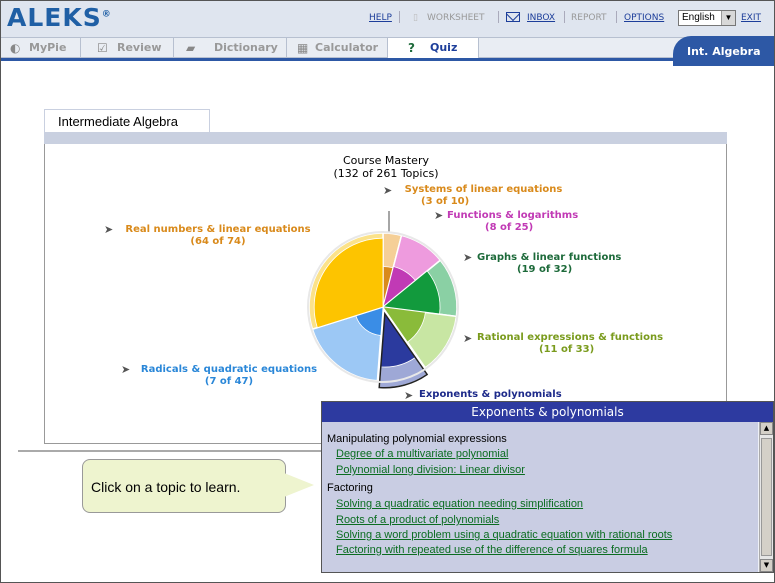 The width and height of the screenshot is (775, 583). I want to click on tab-calculator: ▦ Calculator, so click(337, 48).